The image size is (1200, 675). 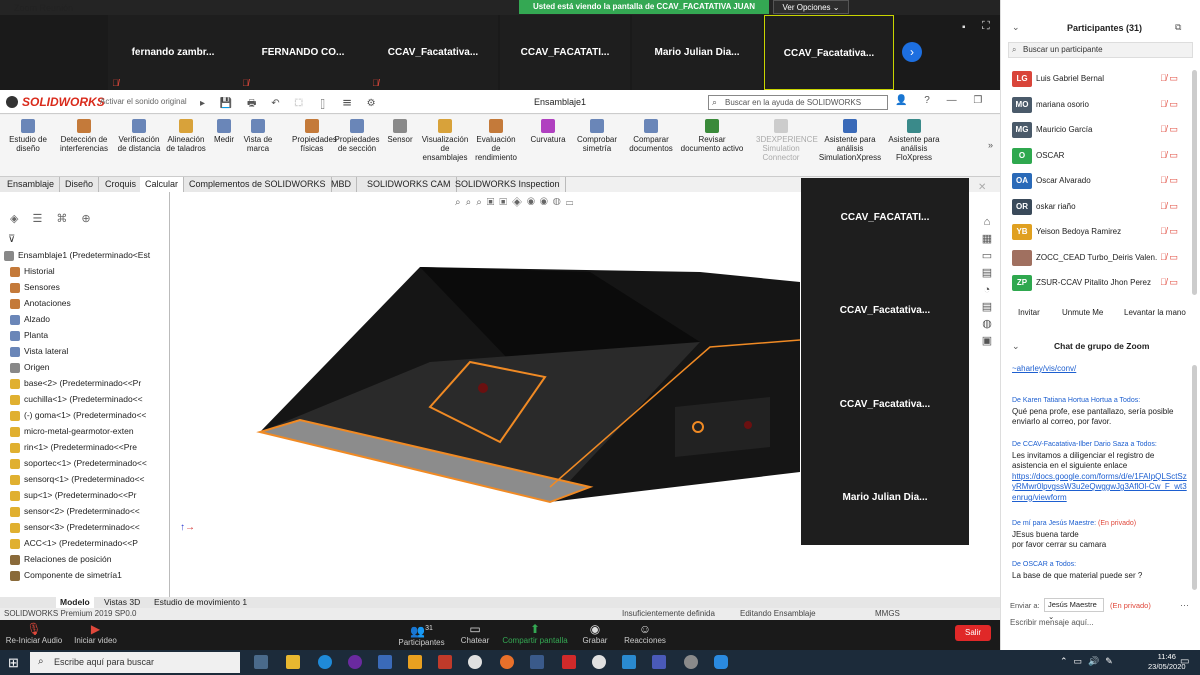 What do you see at coordinates (987, 282) in the screenshot?
I see `task-pane-icons: ⌂ ▦ ▭ ▤ ◔ ▤ ◍ ▣` at bounding box center [987, 282].